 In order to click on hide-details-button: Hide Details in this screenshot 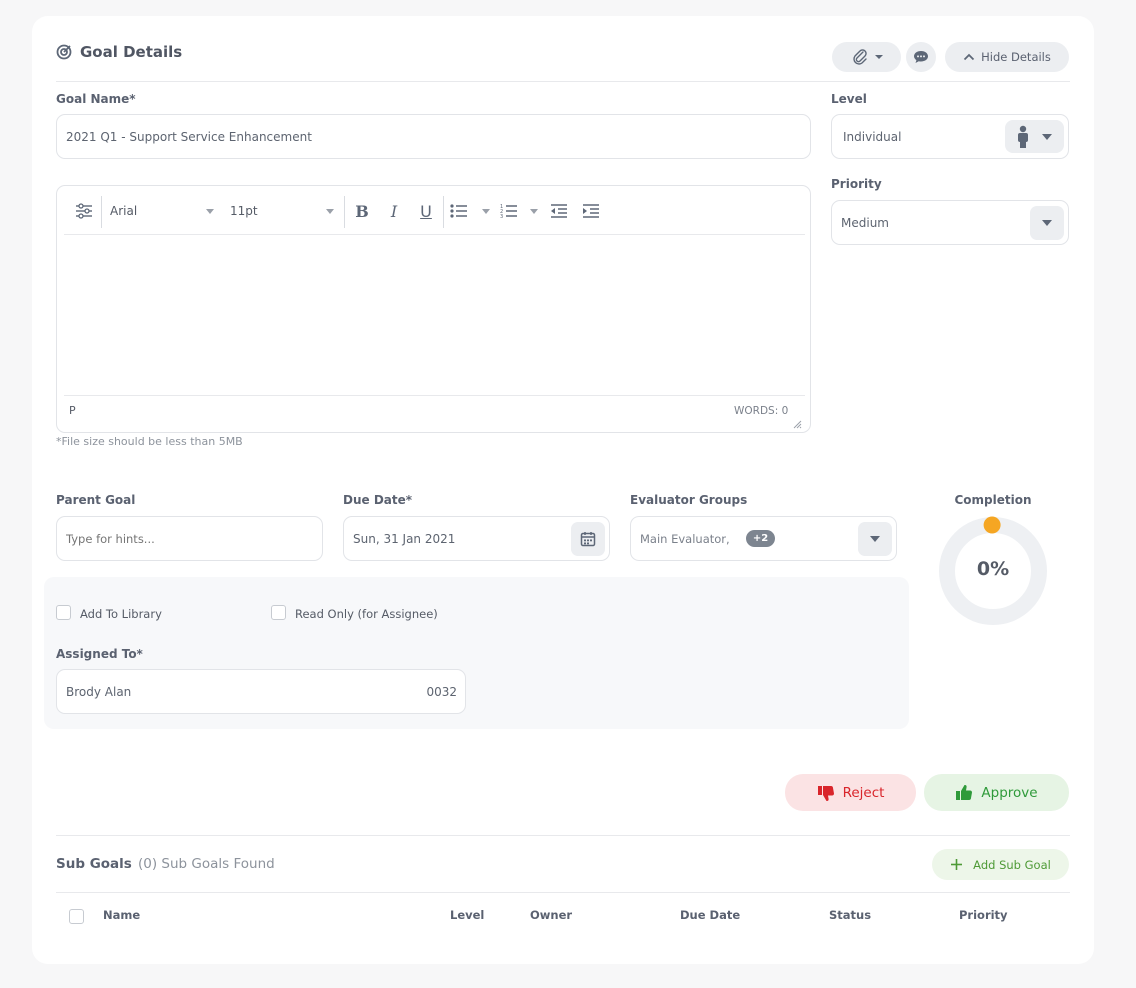, I will do `click(1007, 57)`.